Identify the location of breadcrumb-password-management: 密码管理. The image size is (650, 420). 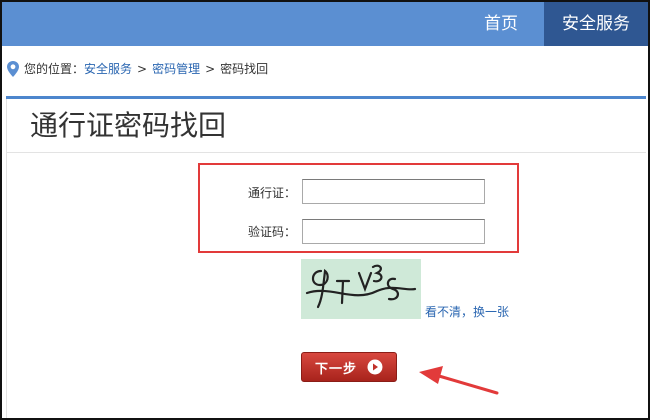
(176, 69).